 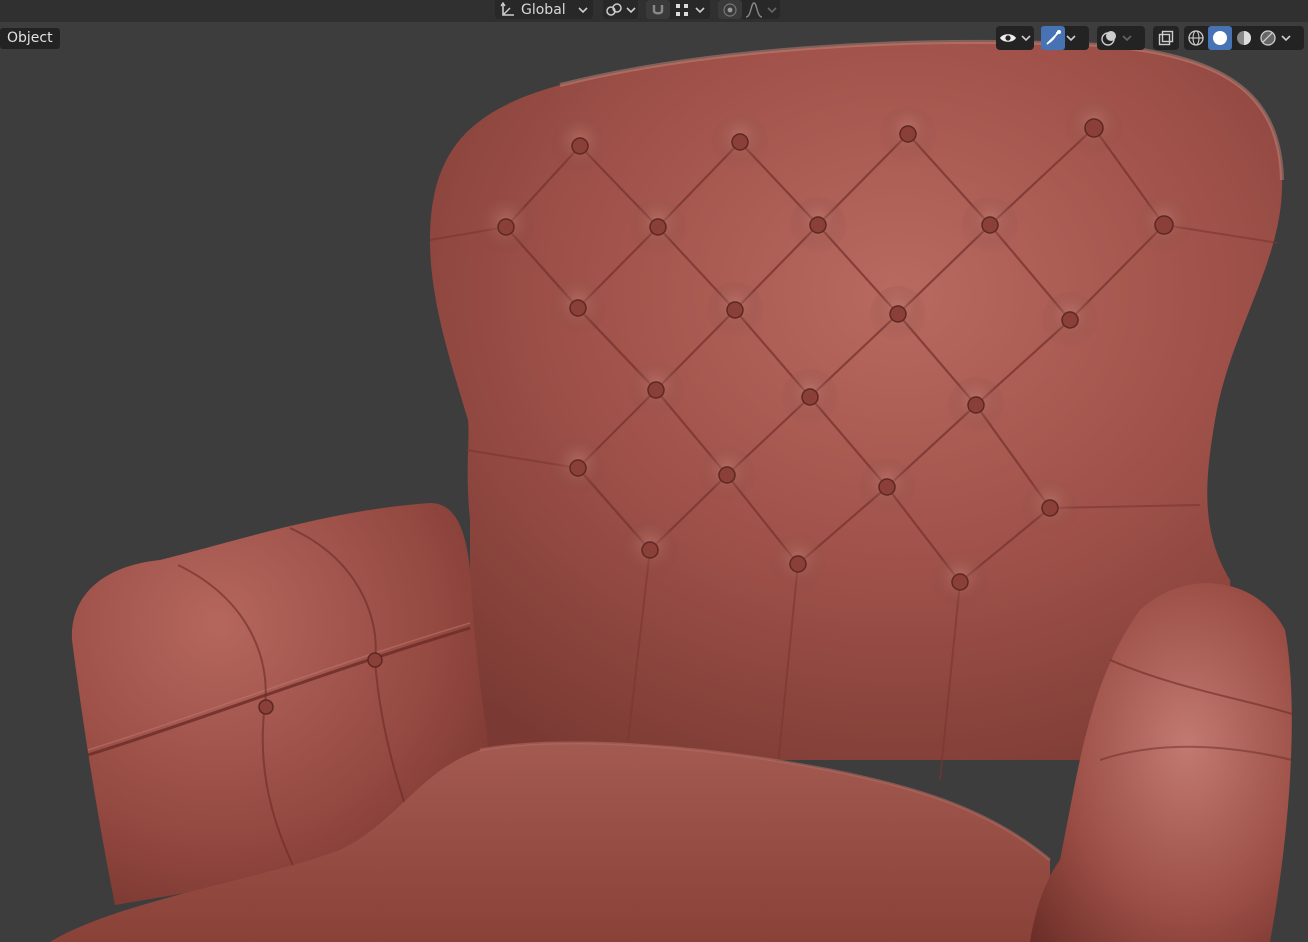 I want to click on material-preview-shading-icon, so click(x=1244, y=38).